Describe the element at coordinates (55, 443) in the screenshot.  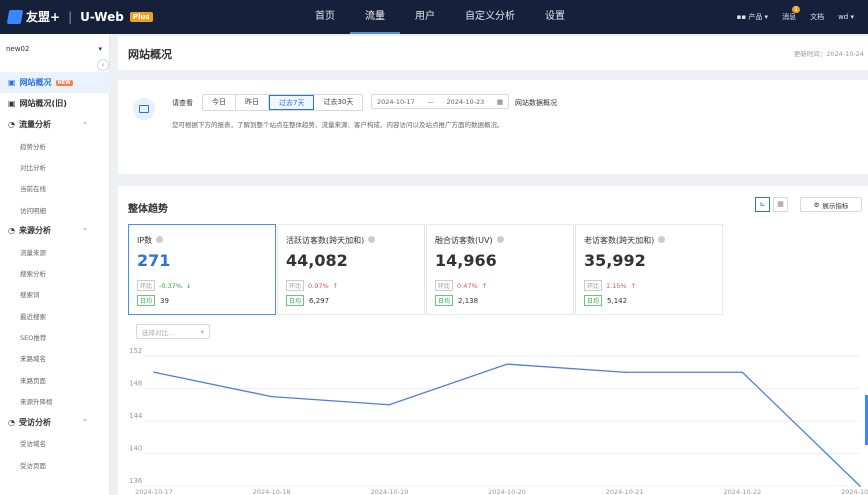
I see `sidebar-item-17: 受访域名` at that location.